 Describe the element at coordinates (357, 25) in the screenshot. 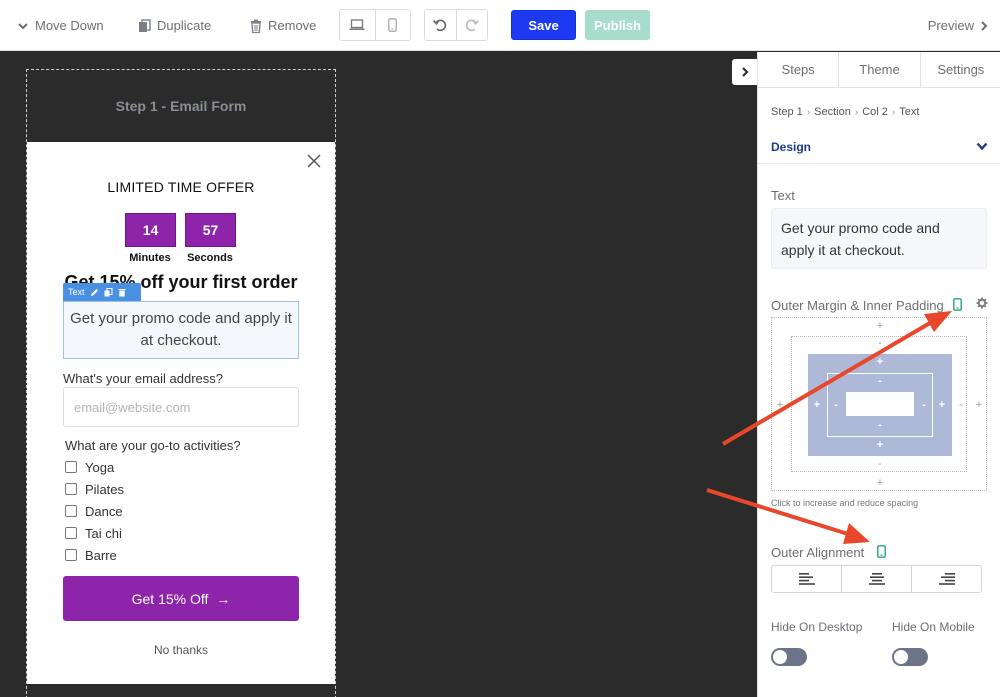

I see `desktop-view-button` at that location.